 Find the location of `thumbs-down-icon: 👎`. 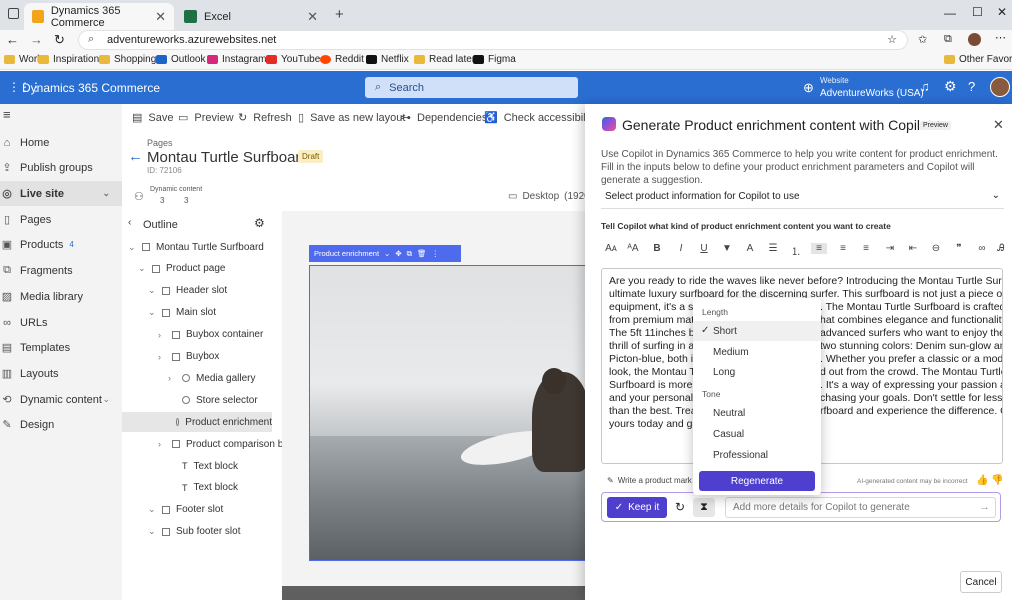

thumbs-down-icon: 👎 is located at coordinates (997, 480).